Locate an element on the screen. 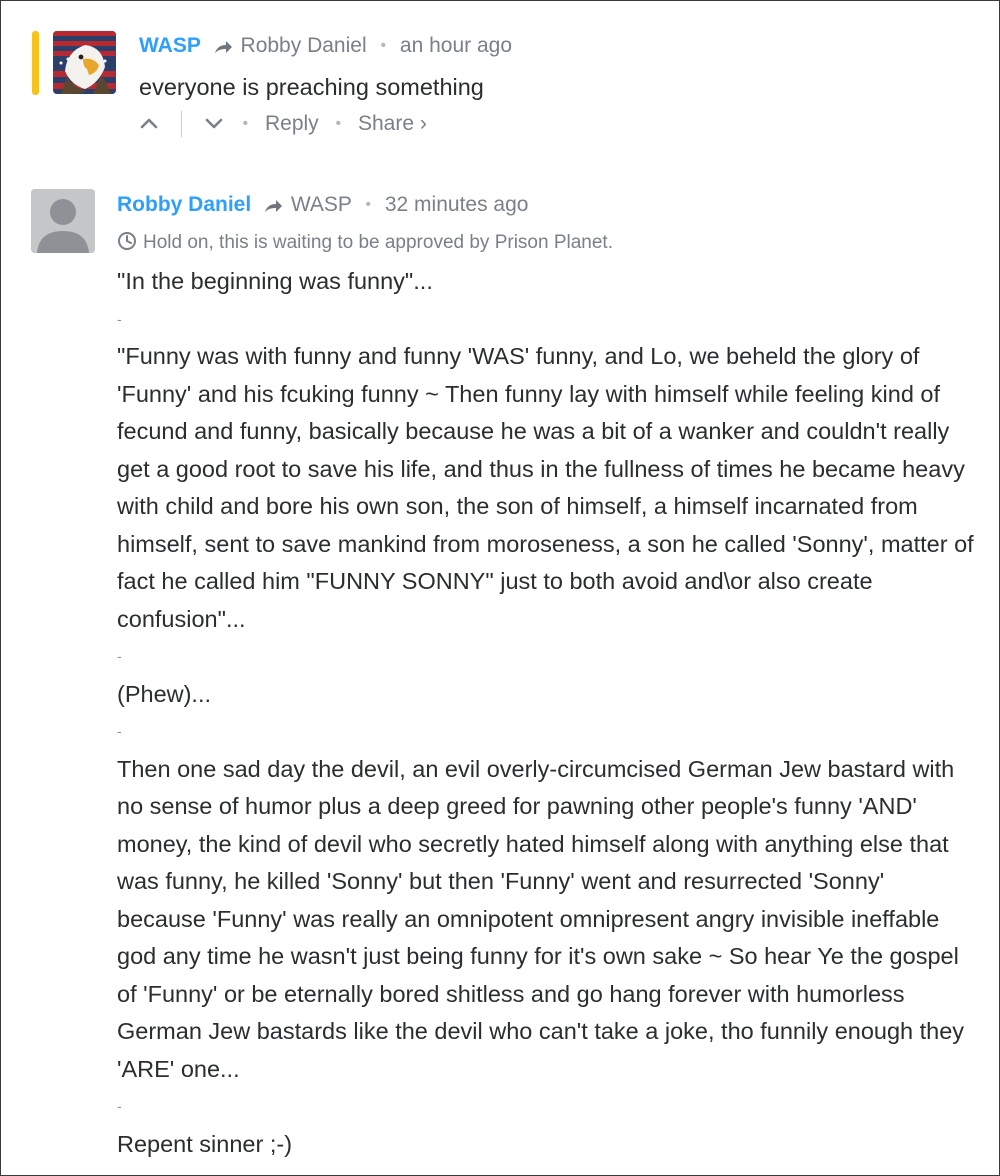  author-link: WASP is located at coordinates (170, 45).